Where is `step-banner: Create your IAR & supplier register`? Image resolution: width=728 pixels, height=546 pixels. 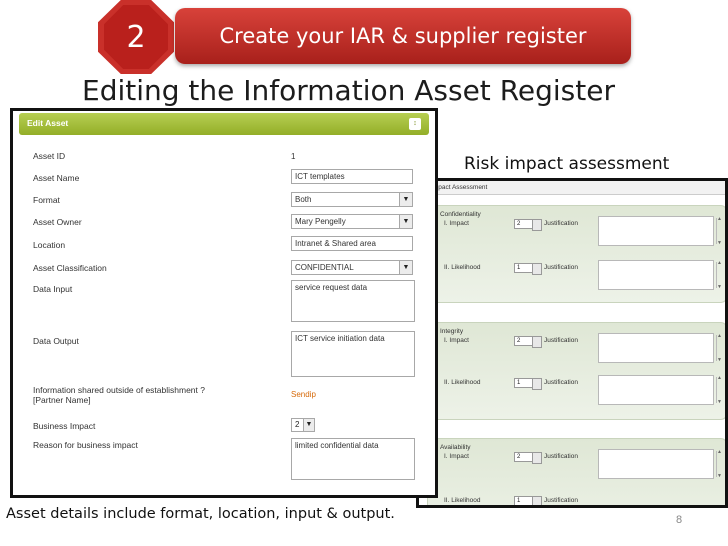
step-banner: Create your IAR & supplier register is located at coordinates (403, 36).